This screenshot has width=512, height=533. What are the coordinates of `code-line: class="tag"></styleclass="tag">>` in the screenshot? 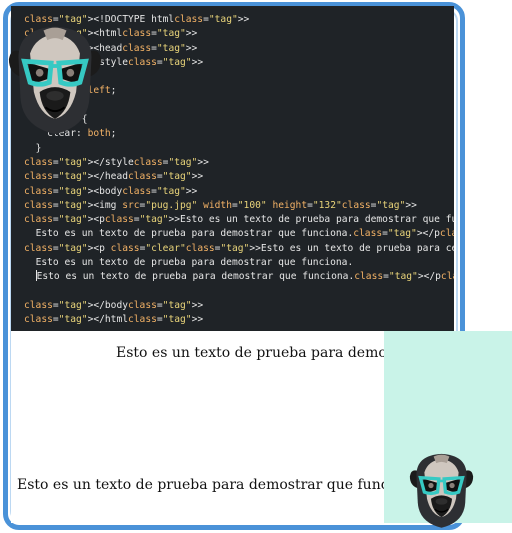 It's located at (239, 163).